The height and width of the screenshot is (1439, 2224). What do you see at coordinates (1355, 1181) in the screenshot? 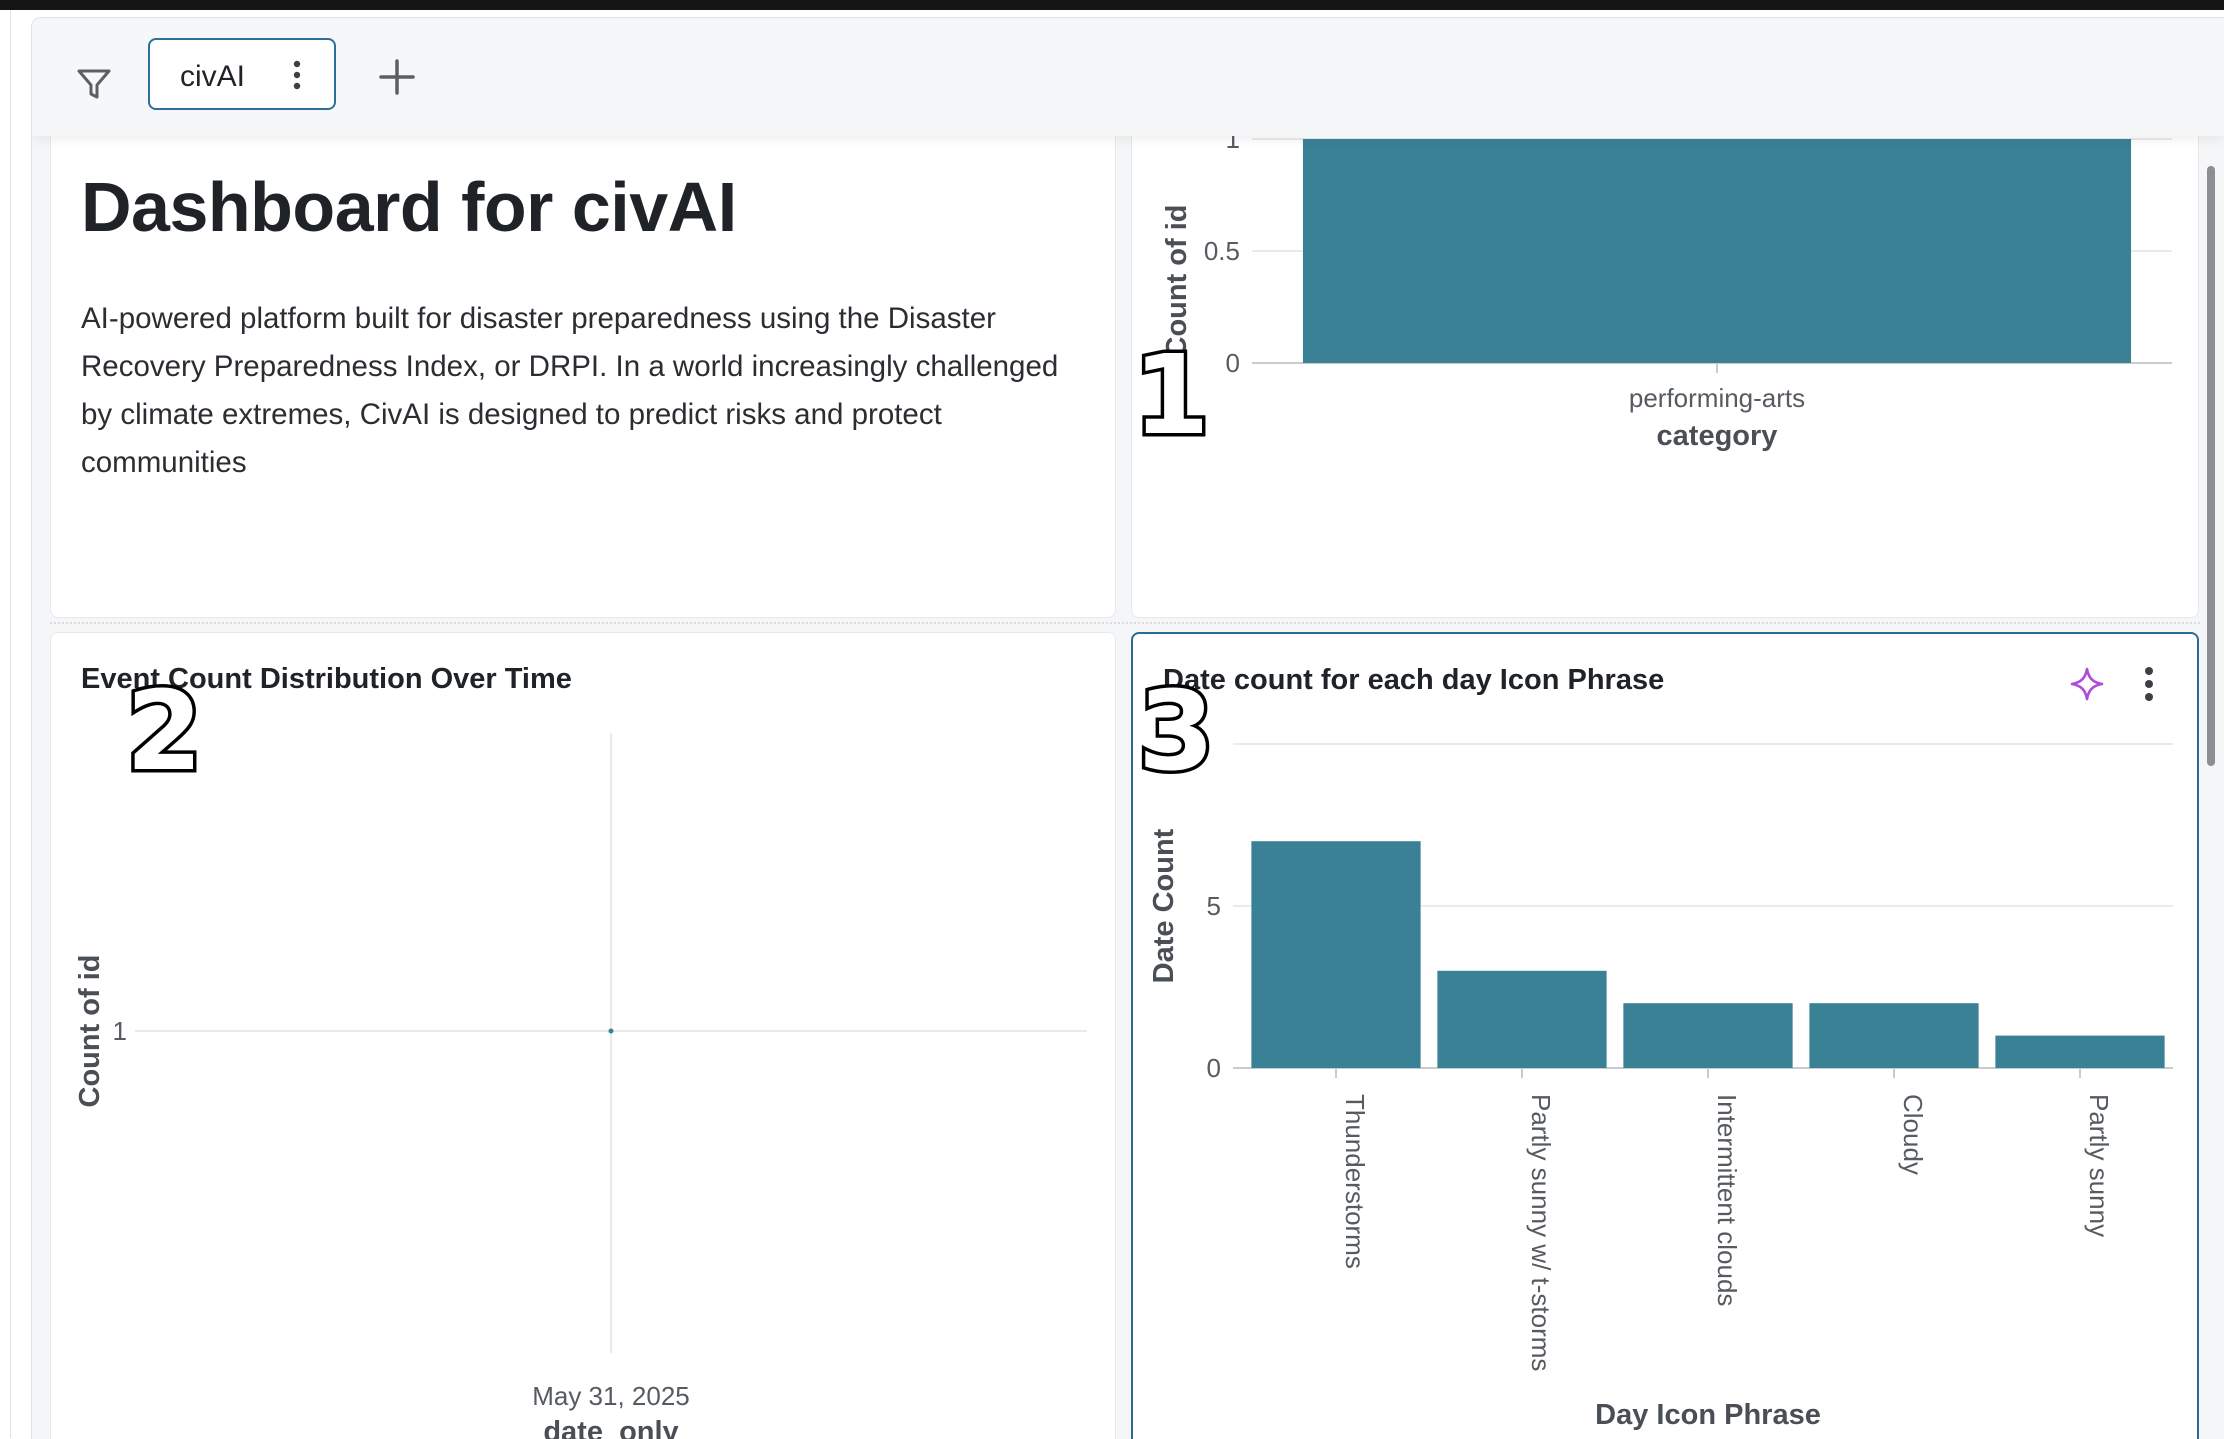
I see `x-tick-label: Thunderstorms` at bounding box center [1355, 1181].